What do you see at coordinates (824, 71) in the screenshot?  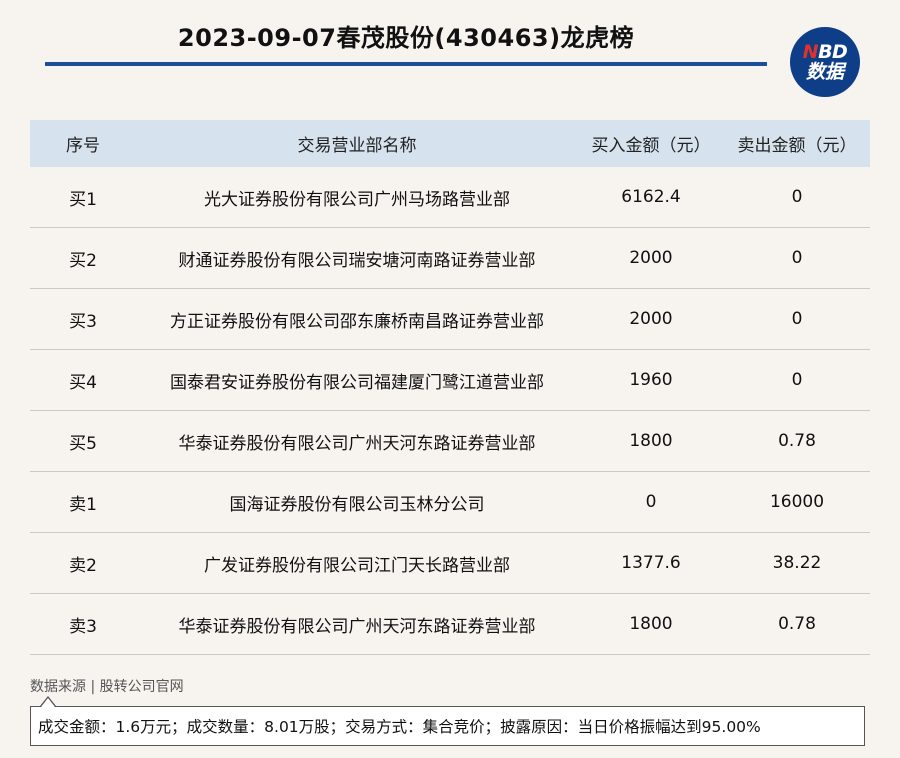 I see `logo-data-text: 数据` at bounding box center [824, 71].